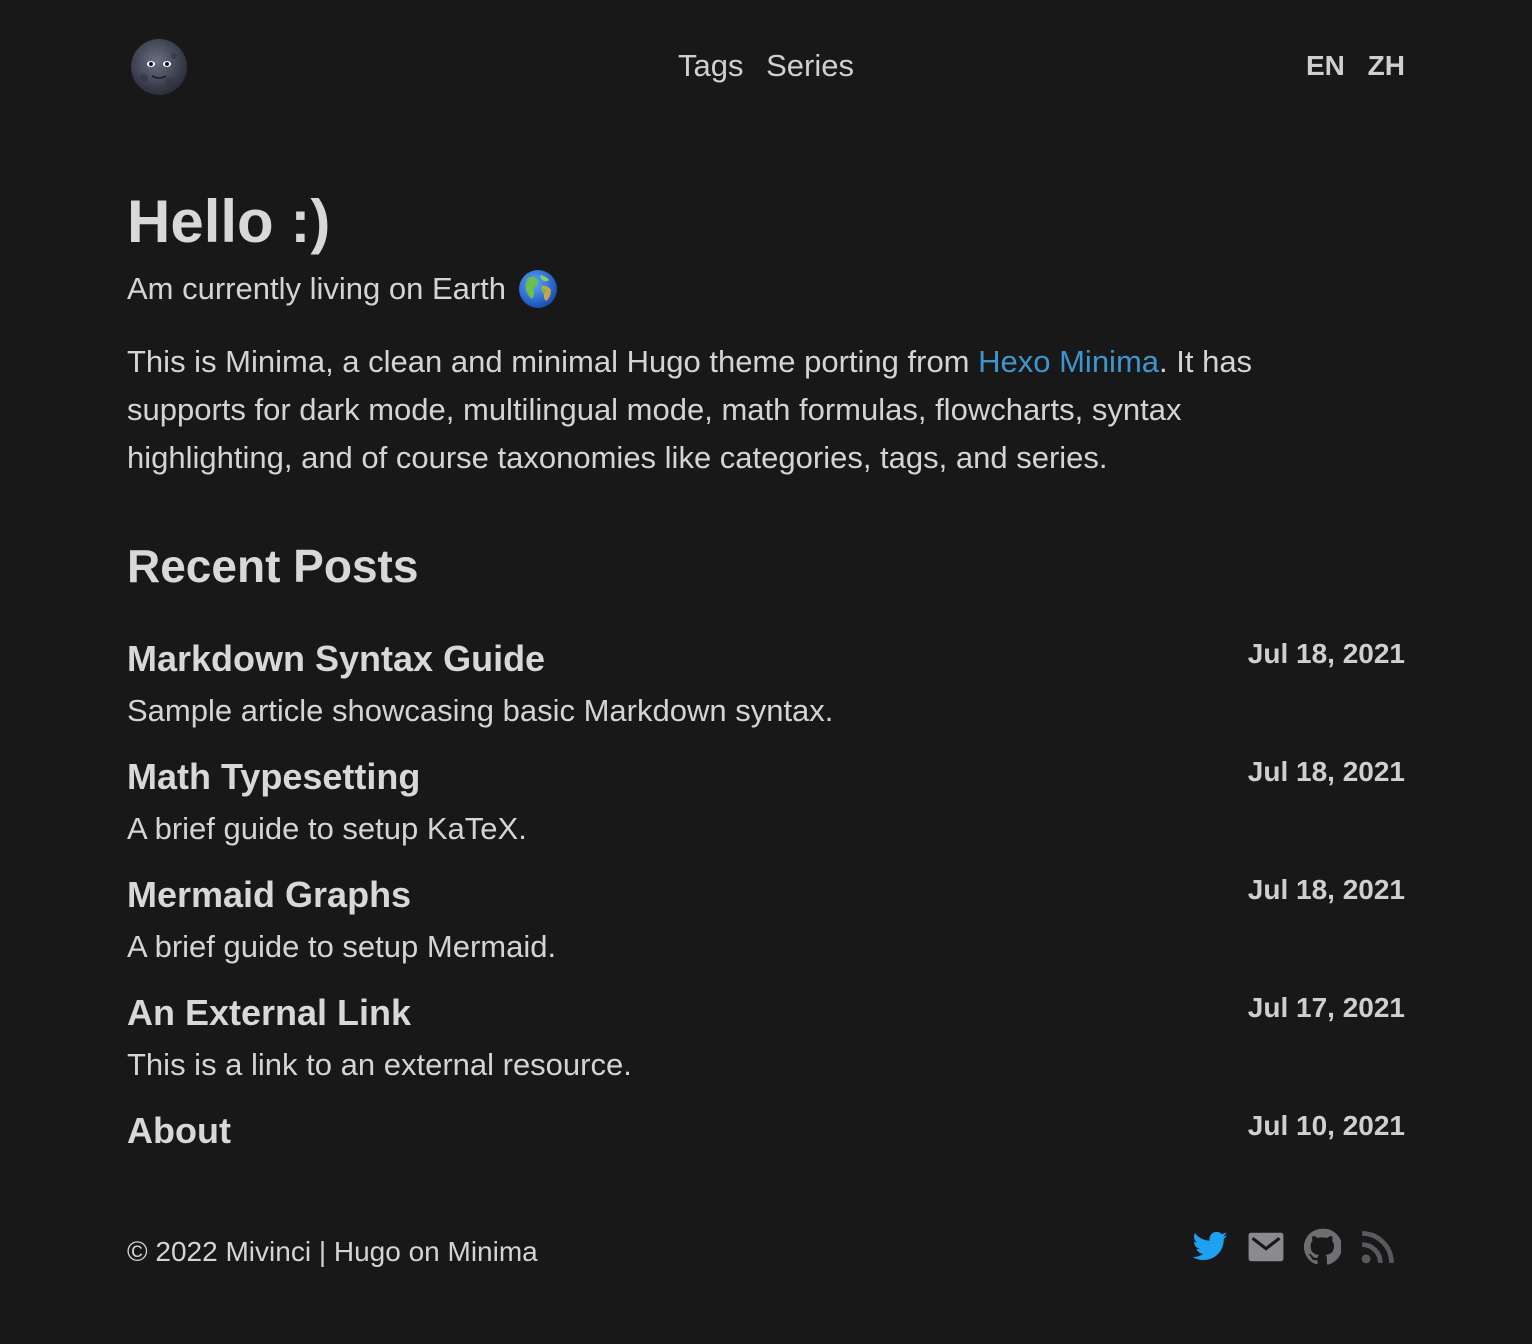 This screenshot has width=1532, height=1344. What do you see at coordinates (1326, 1007) in the screenshot?
I see `post-date: Jul 17, 2021` at bounding box center [1326, 1007].